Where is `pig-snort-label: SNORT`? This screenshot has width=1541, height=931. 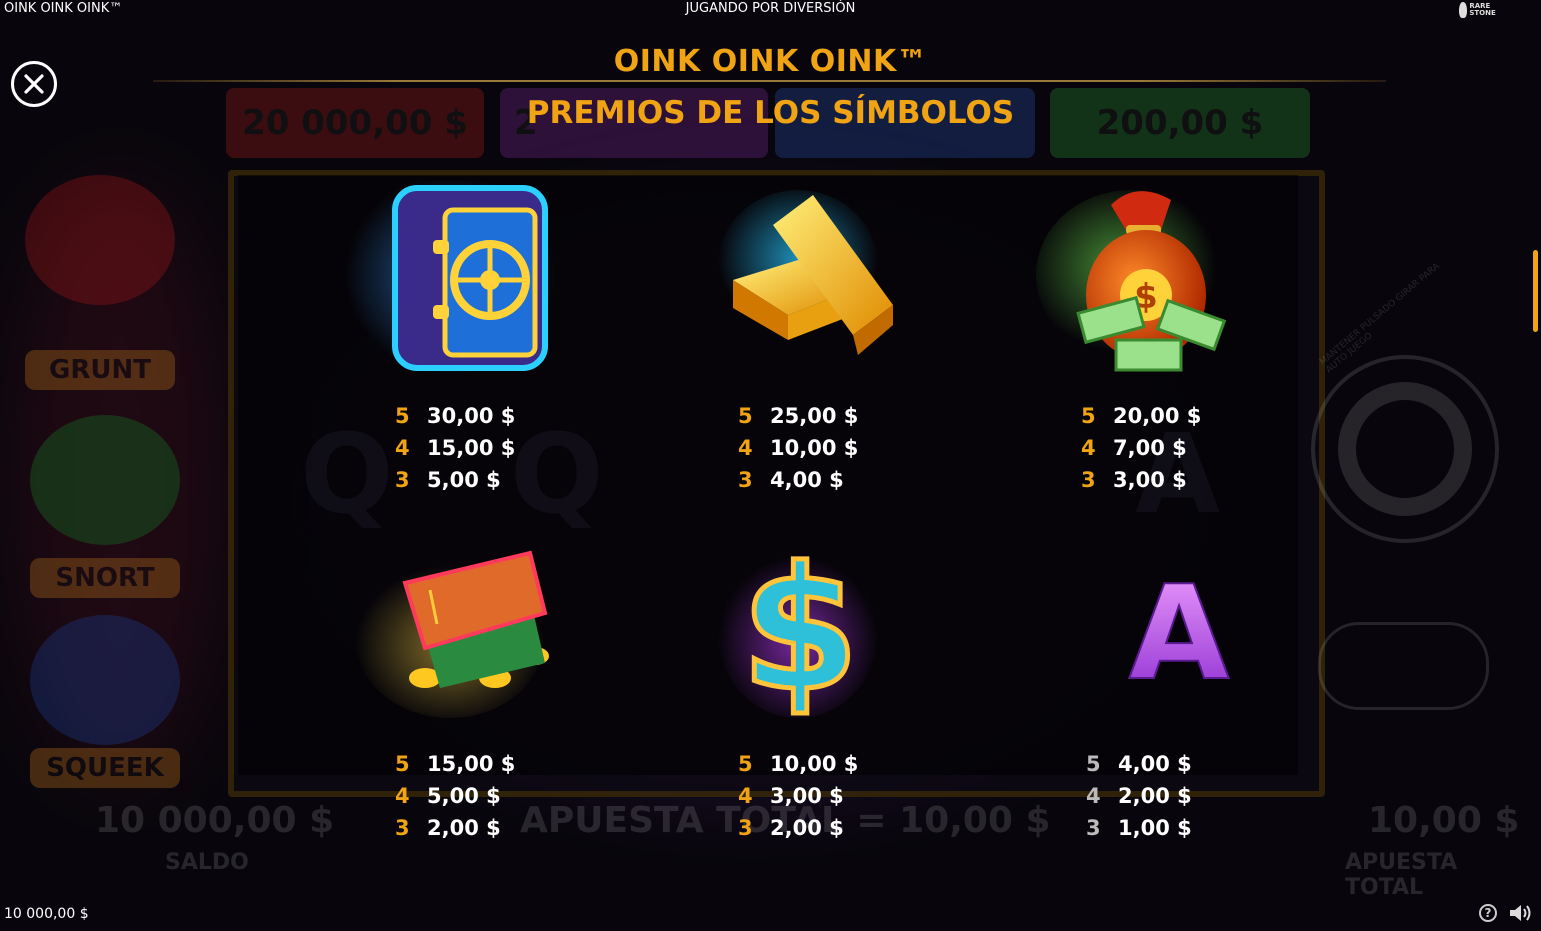 pig-snort-label: SNORT is located at coordinates (105, 578).